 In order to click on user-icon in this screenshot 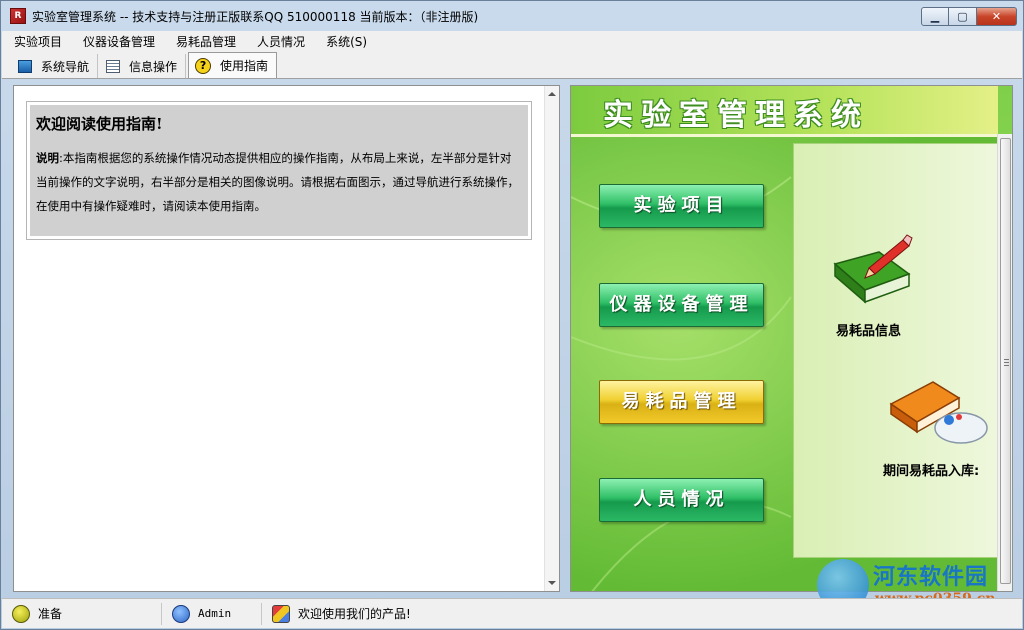, I will do `click(181, 613)`.